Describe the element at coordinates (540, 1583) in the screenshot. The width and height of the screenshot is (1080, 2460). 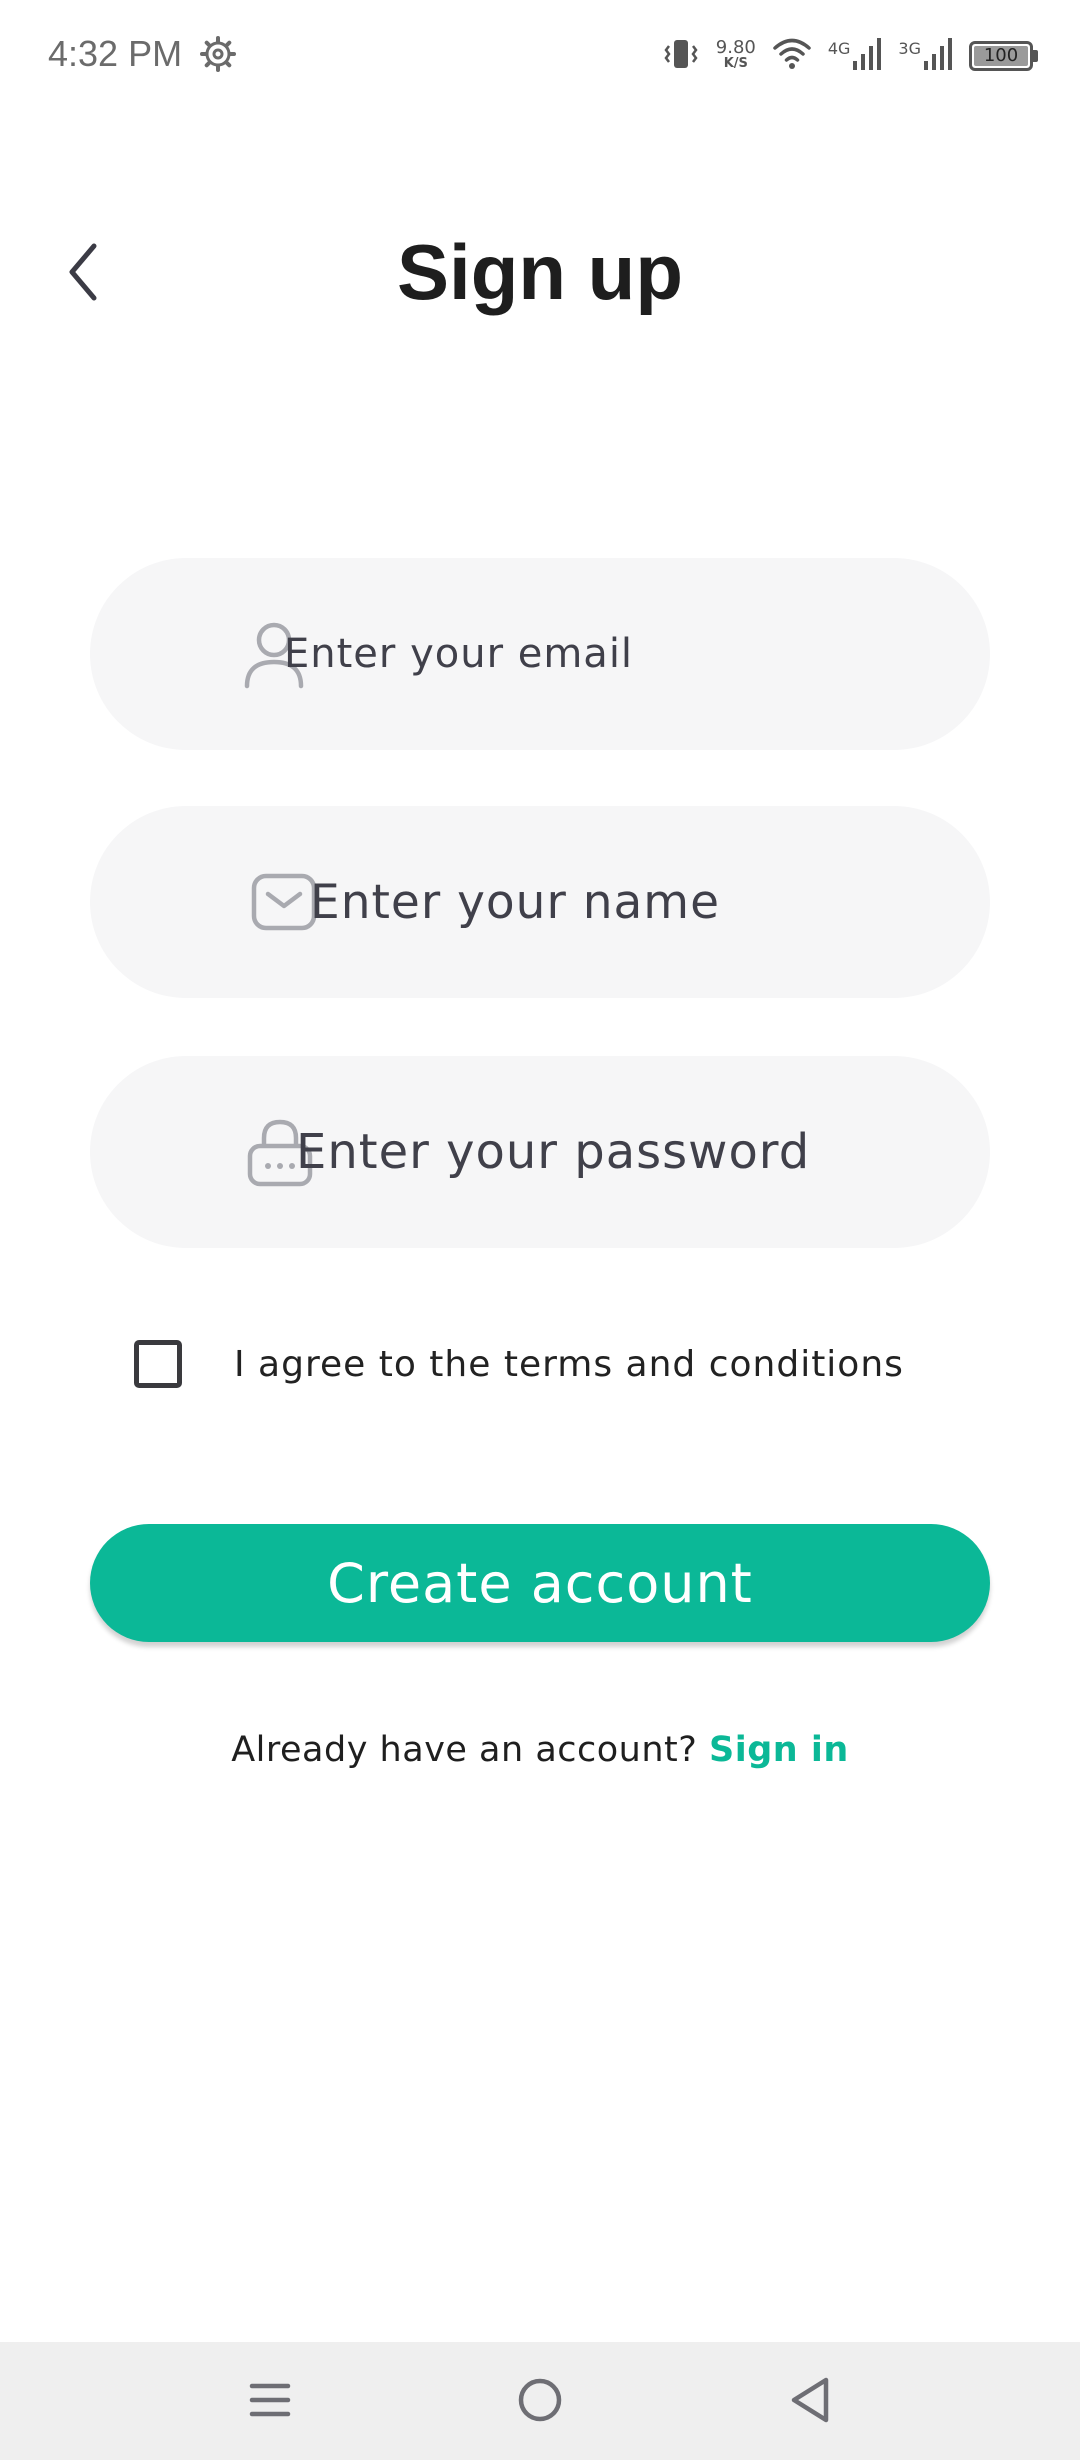
I see `create-account-button: Create account` at that location.